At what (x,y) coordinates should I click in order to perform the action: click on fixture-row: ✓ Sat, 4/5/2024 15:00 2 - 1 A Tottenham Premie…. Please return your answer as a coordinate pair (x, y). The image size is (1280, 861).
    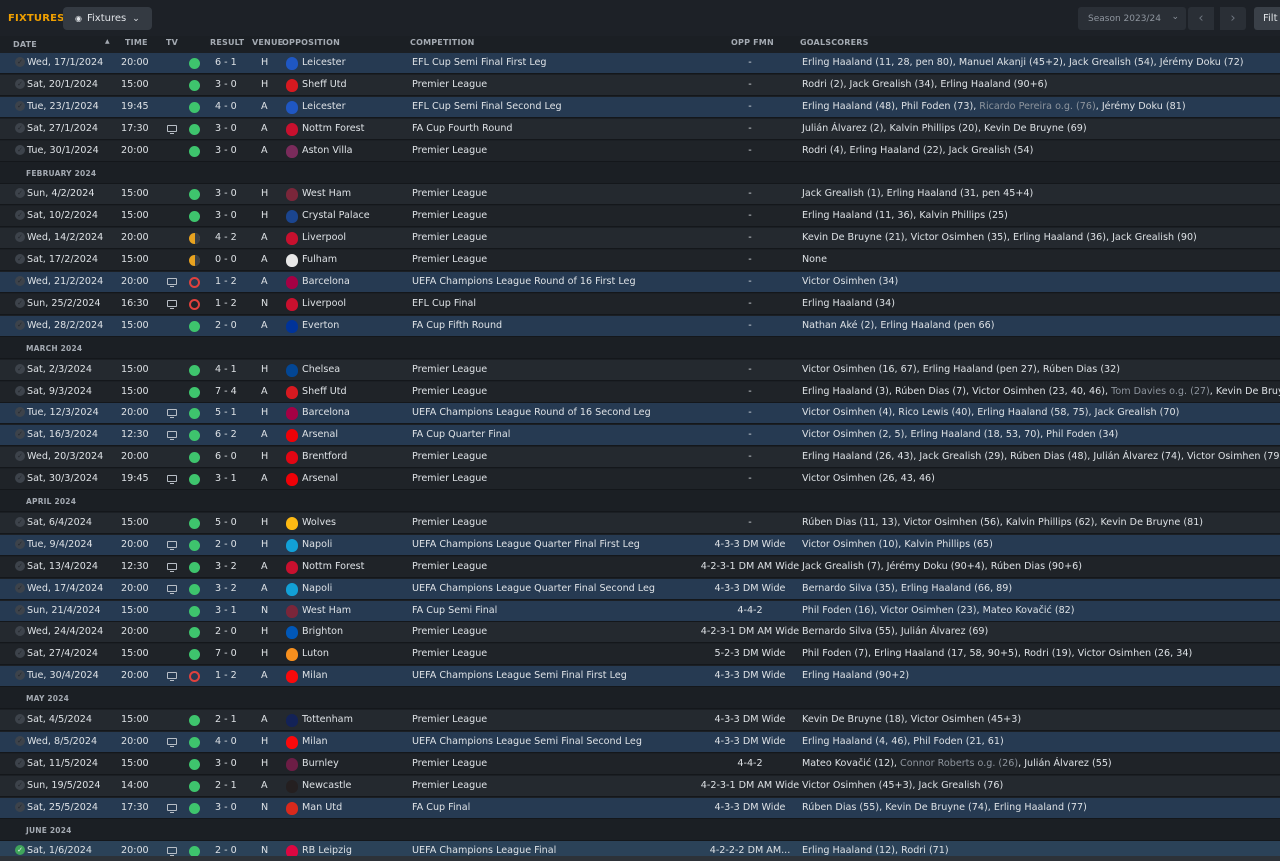
    Looking at the image, I should click on (640, 720).